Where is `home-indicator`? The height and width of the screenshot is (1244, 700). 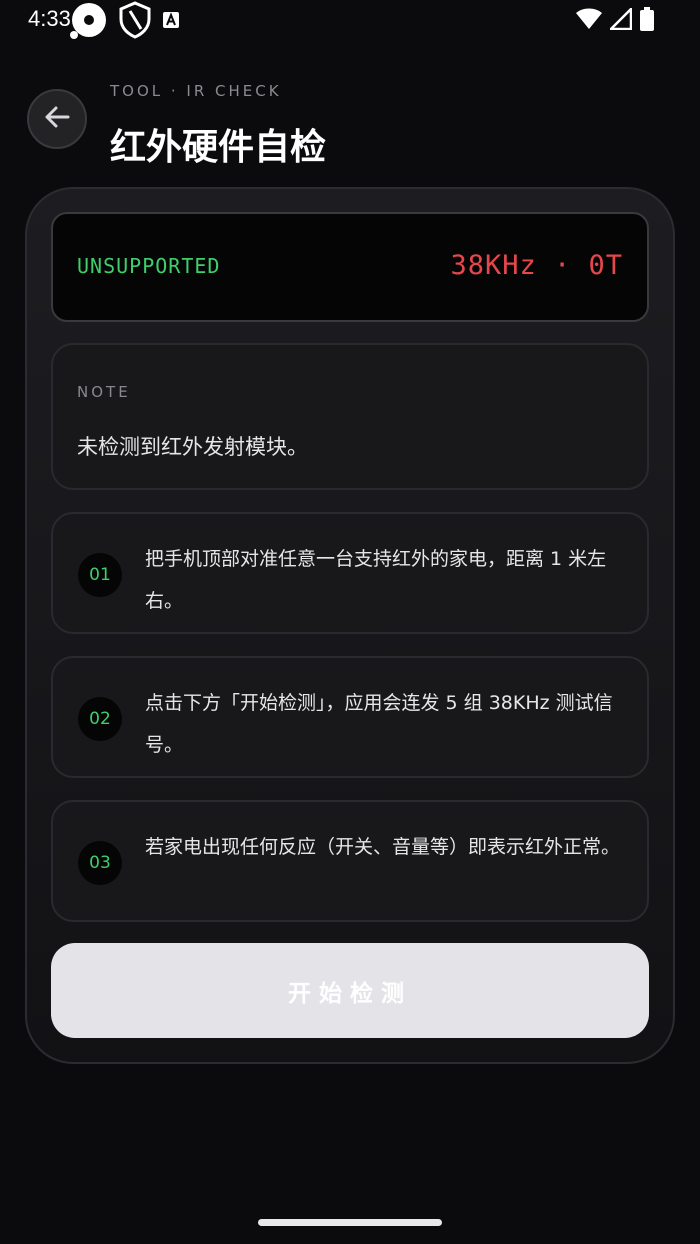
home-indicator is located at coordinates (350, 1222).